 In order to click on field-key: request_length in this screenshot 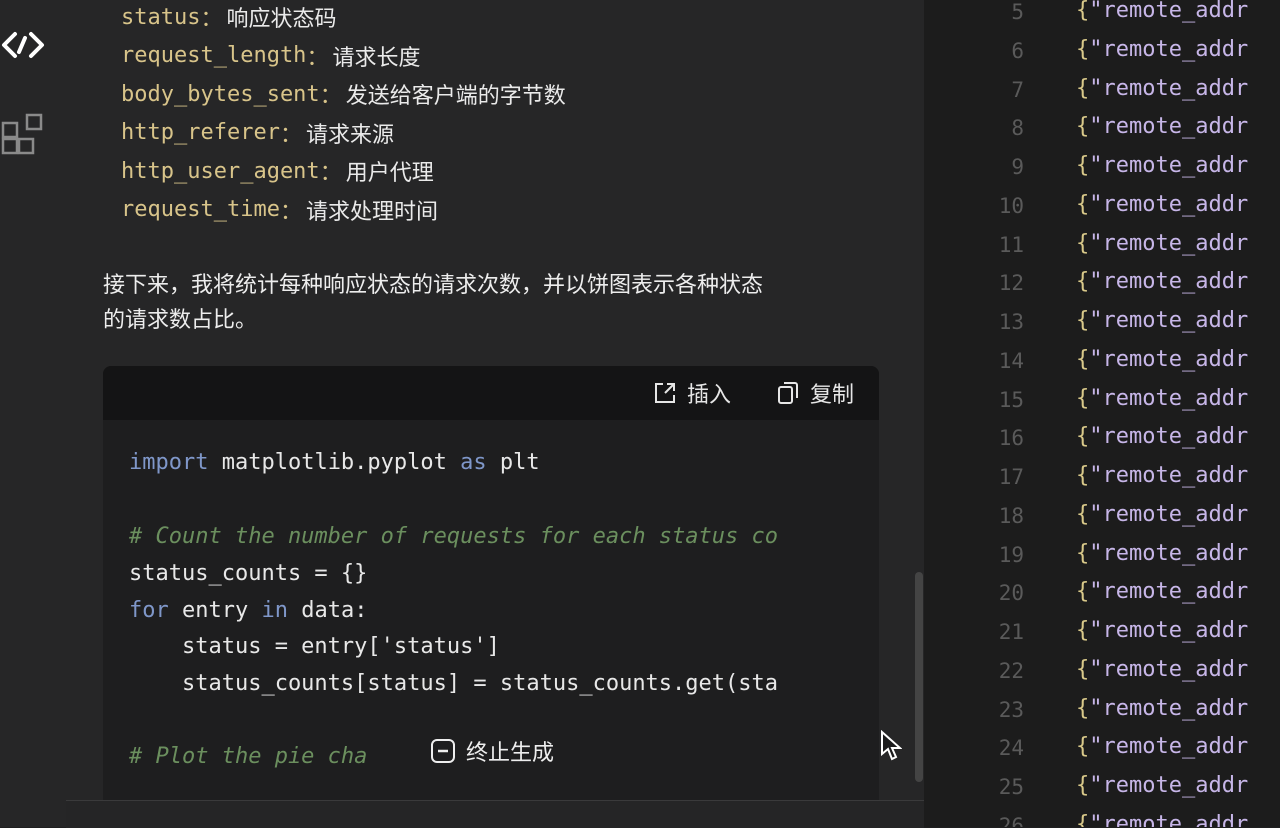, I will do `click(214, 56)`.